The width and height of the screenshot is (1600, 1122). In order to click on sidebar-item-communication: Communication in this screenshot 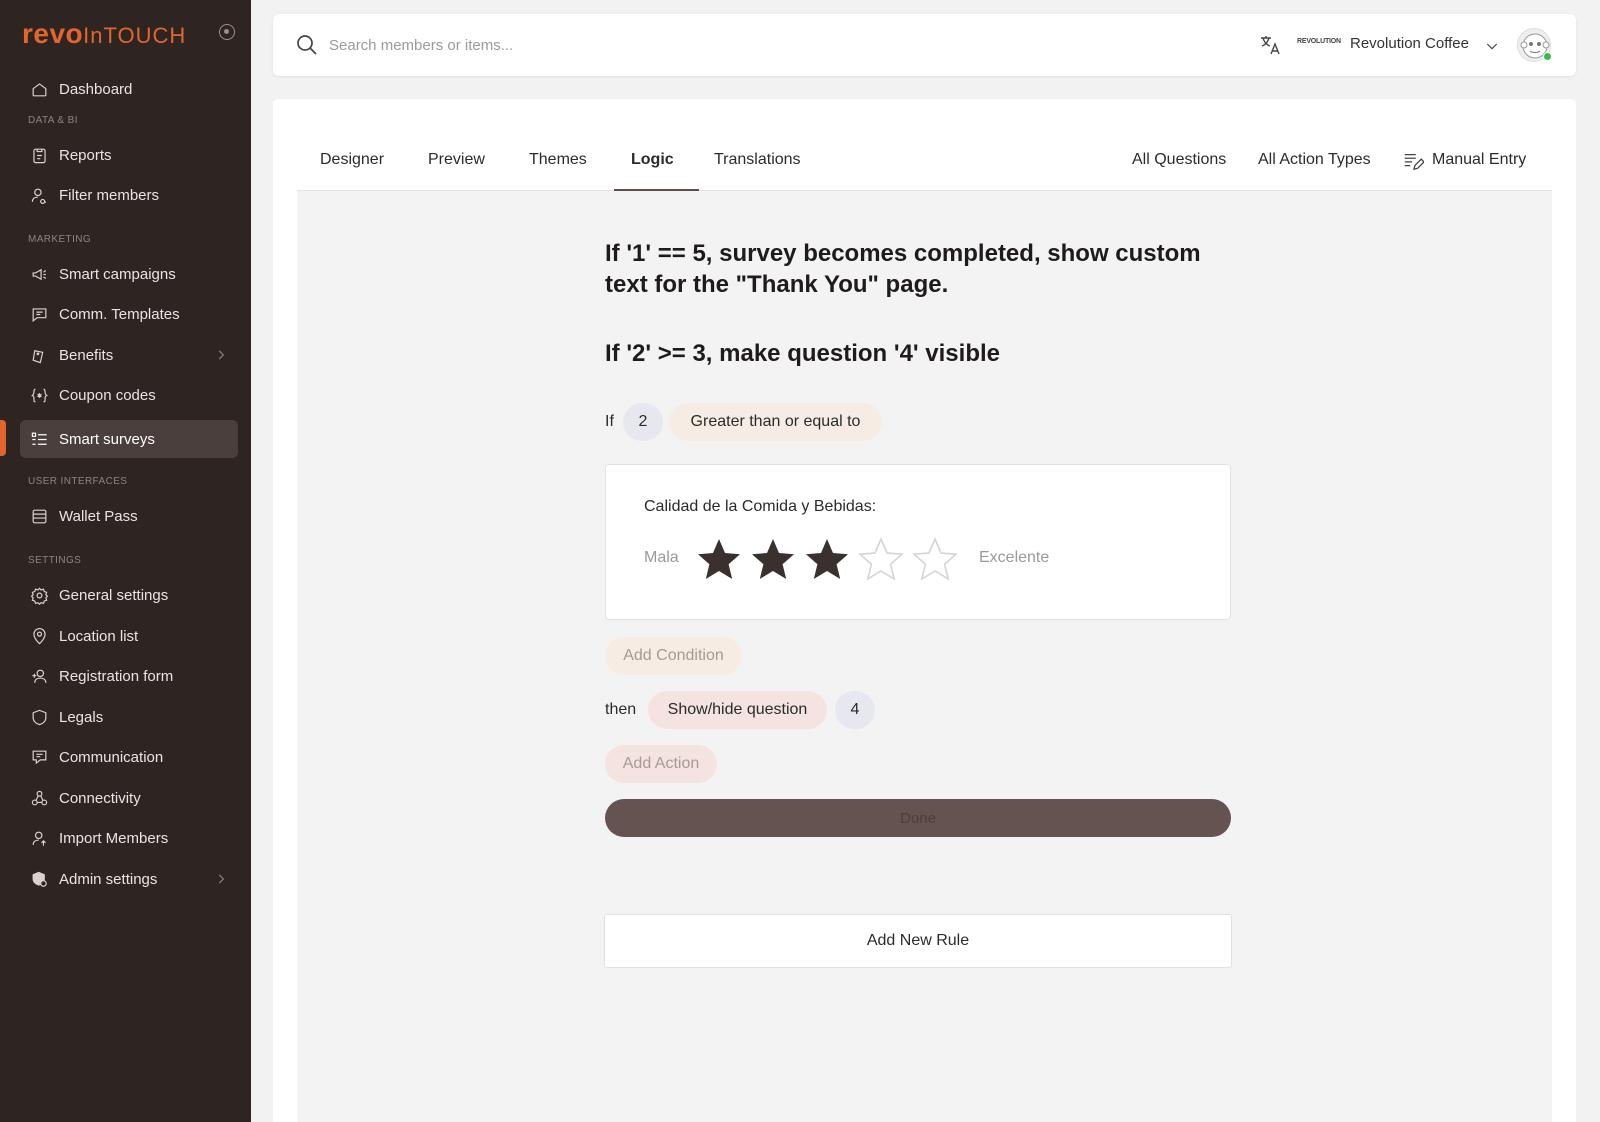, I will do `click(129, 757)`.